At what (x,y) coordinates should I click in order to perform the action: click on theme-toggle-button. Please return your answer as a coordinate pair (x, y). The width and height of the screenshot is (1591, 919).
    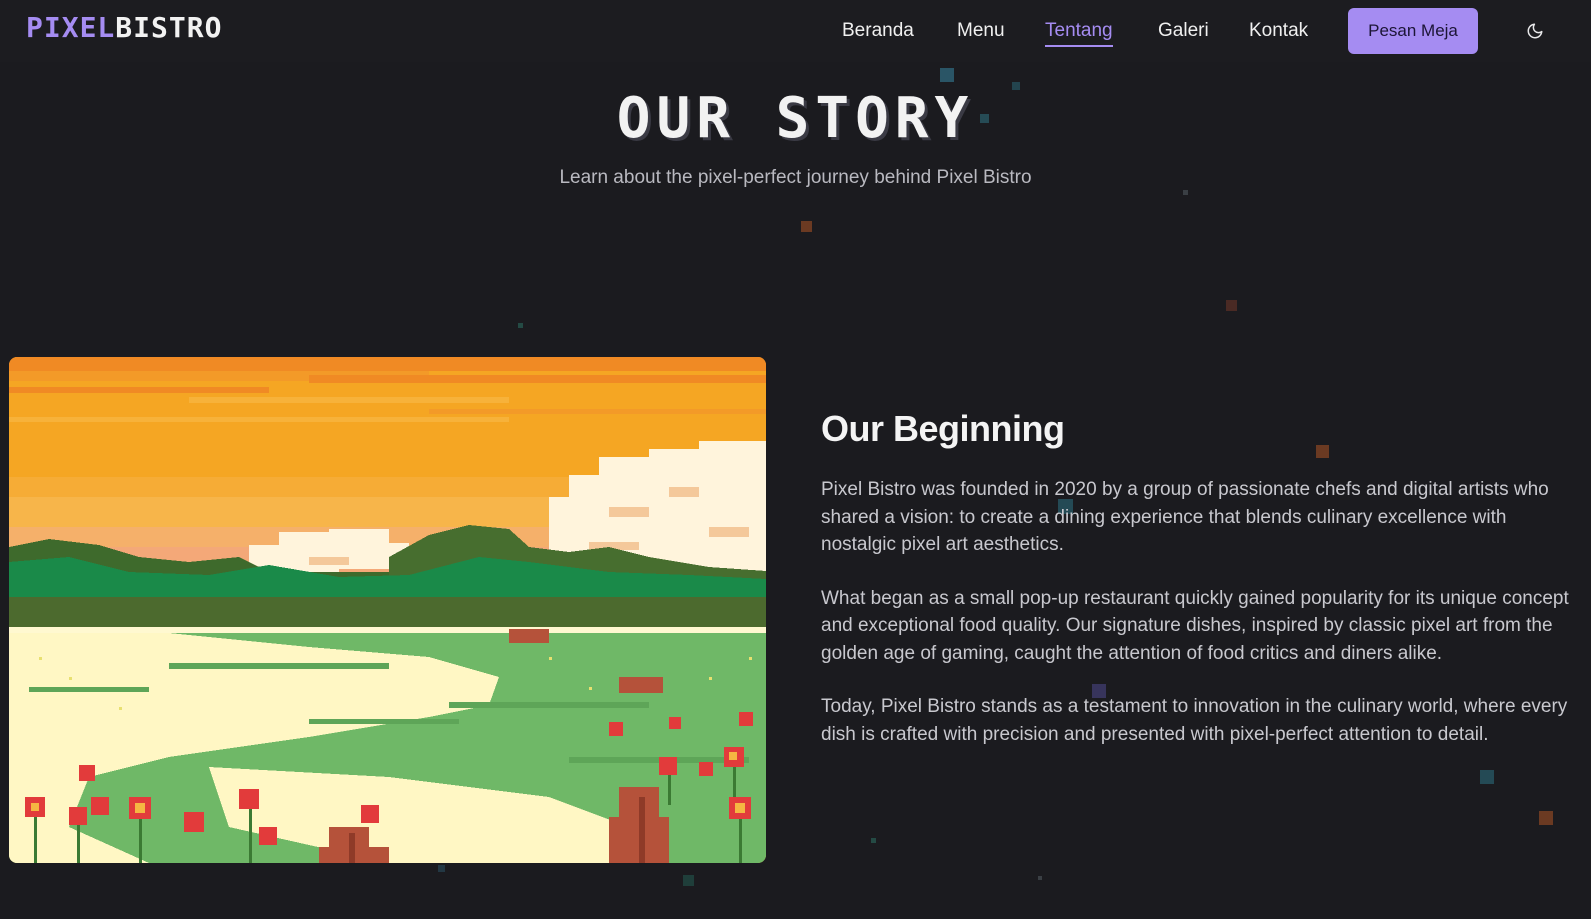
    Looking at the image, I should click on (1535, 31).